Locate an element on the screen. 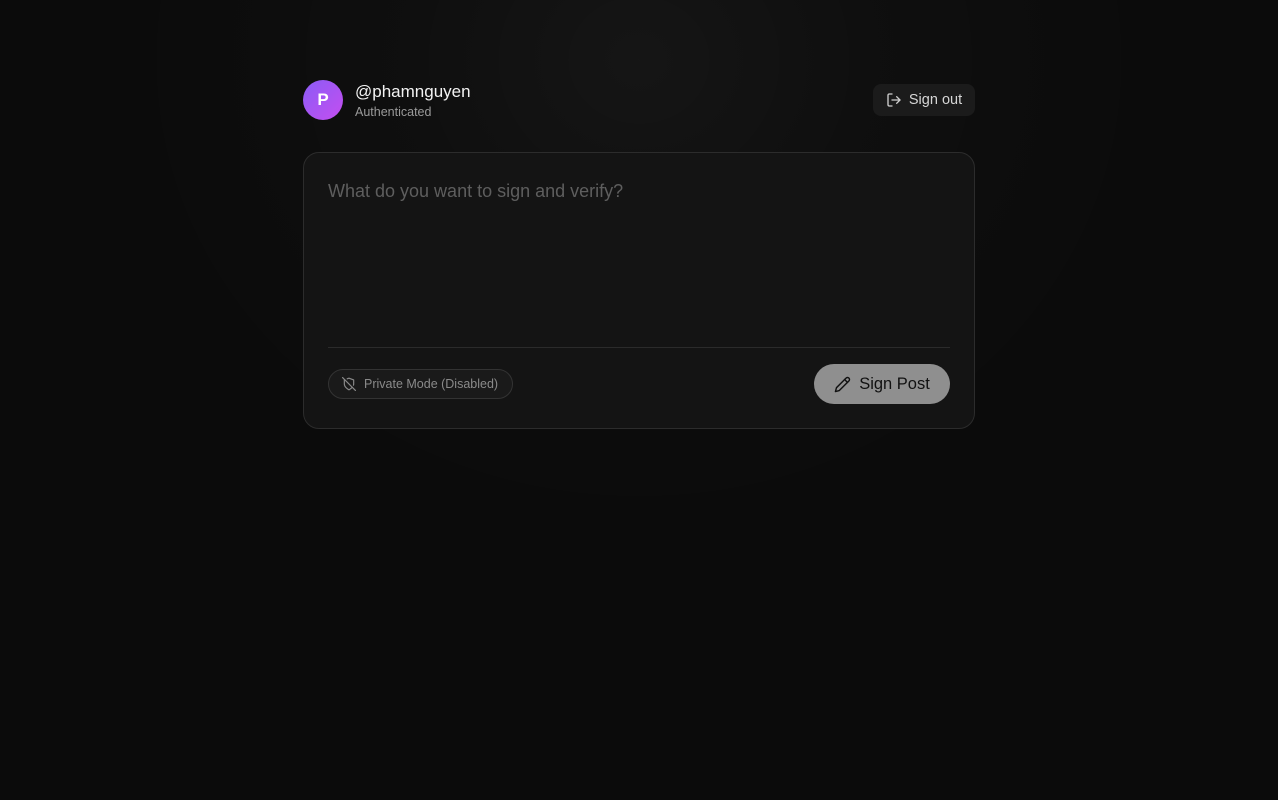 Image resolution: width=1278 pixels, height=800 pixels. sign-post-button: Sign Post is located at coordinates (882, 384).